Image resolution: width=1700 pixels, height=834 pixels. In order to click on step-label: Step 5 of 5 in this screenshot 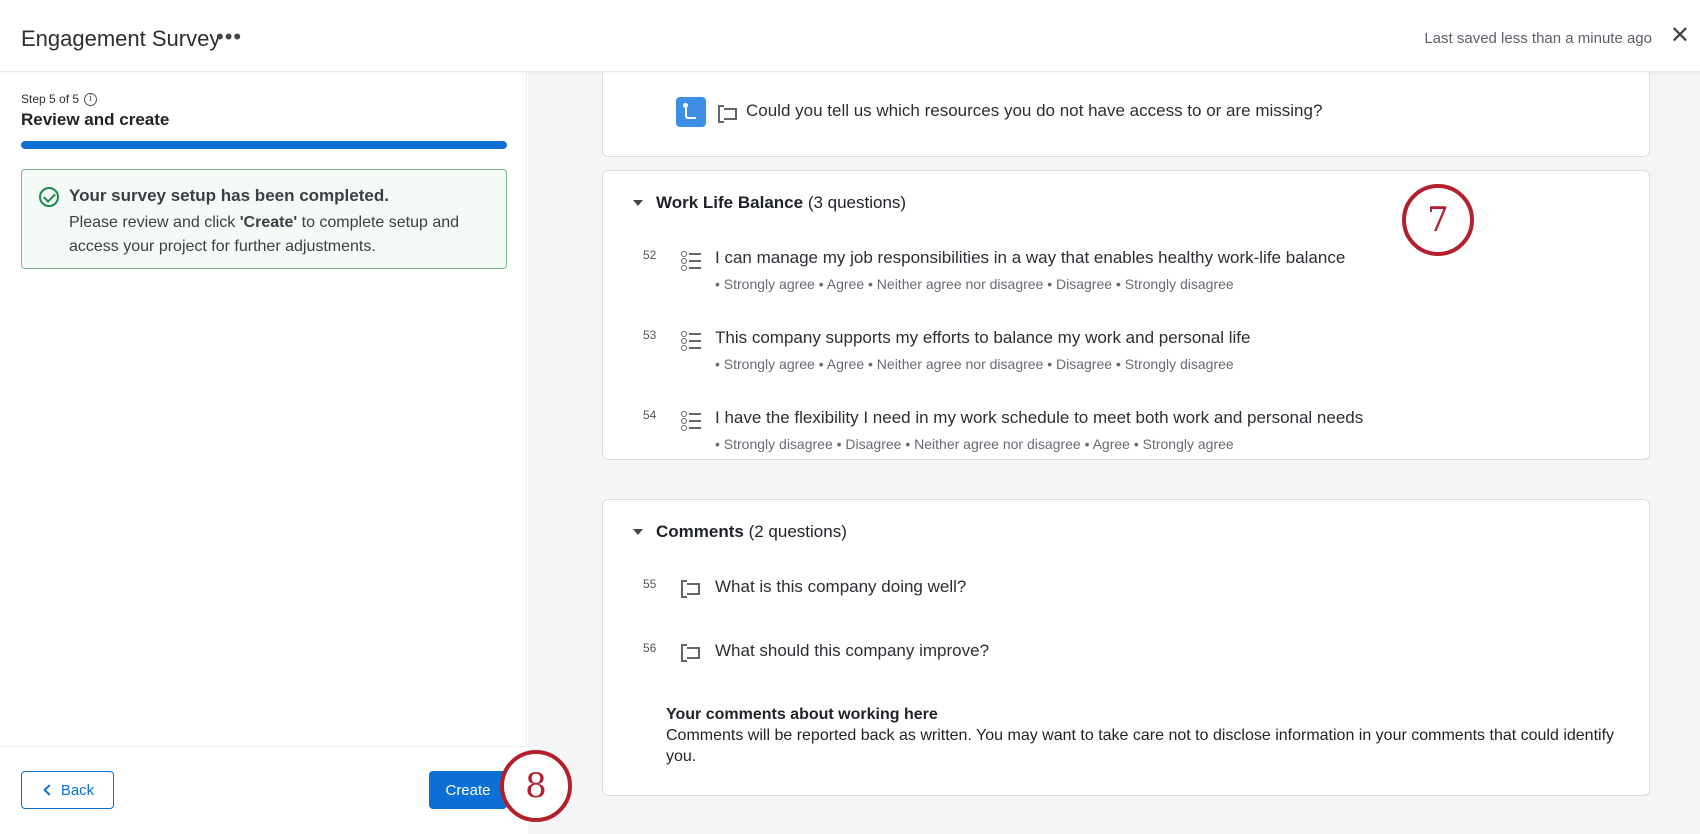, I will do `click(50, 99)`.